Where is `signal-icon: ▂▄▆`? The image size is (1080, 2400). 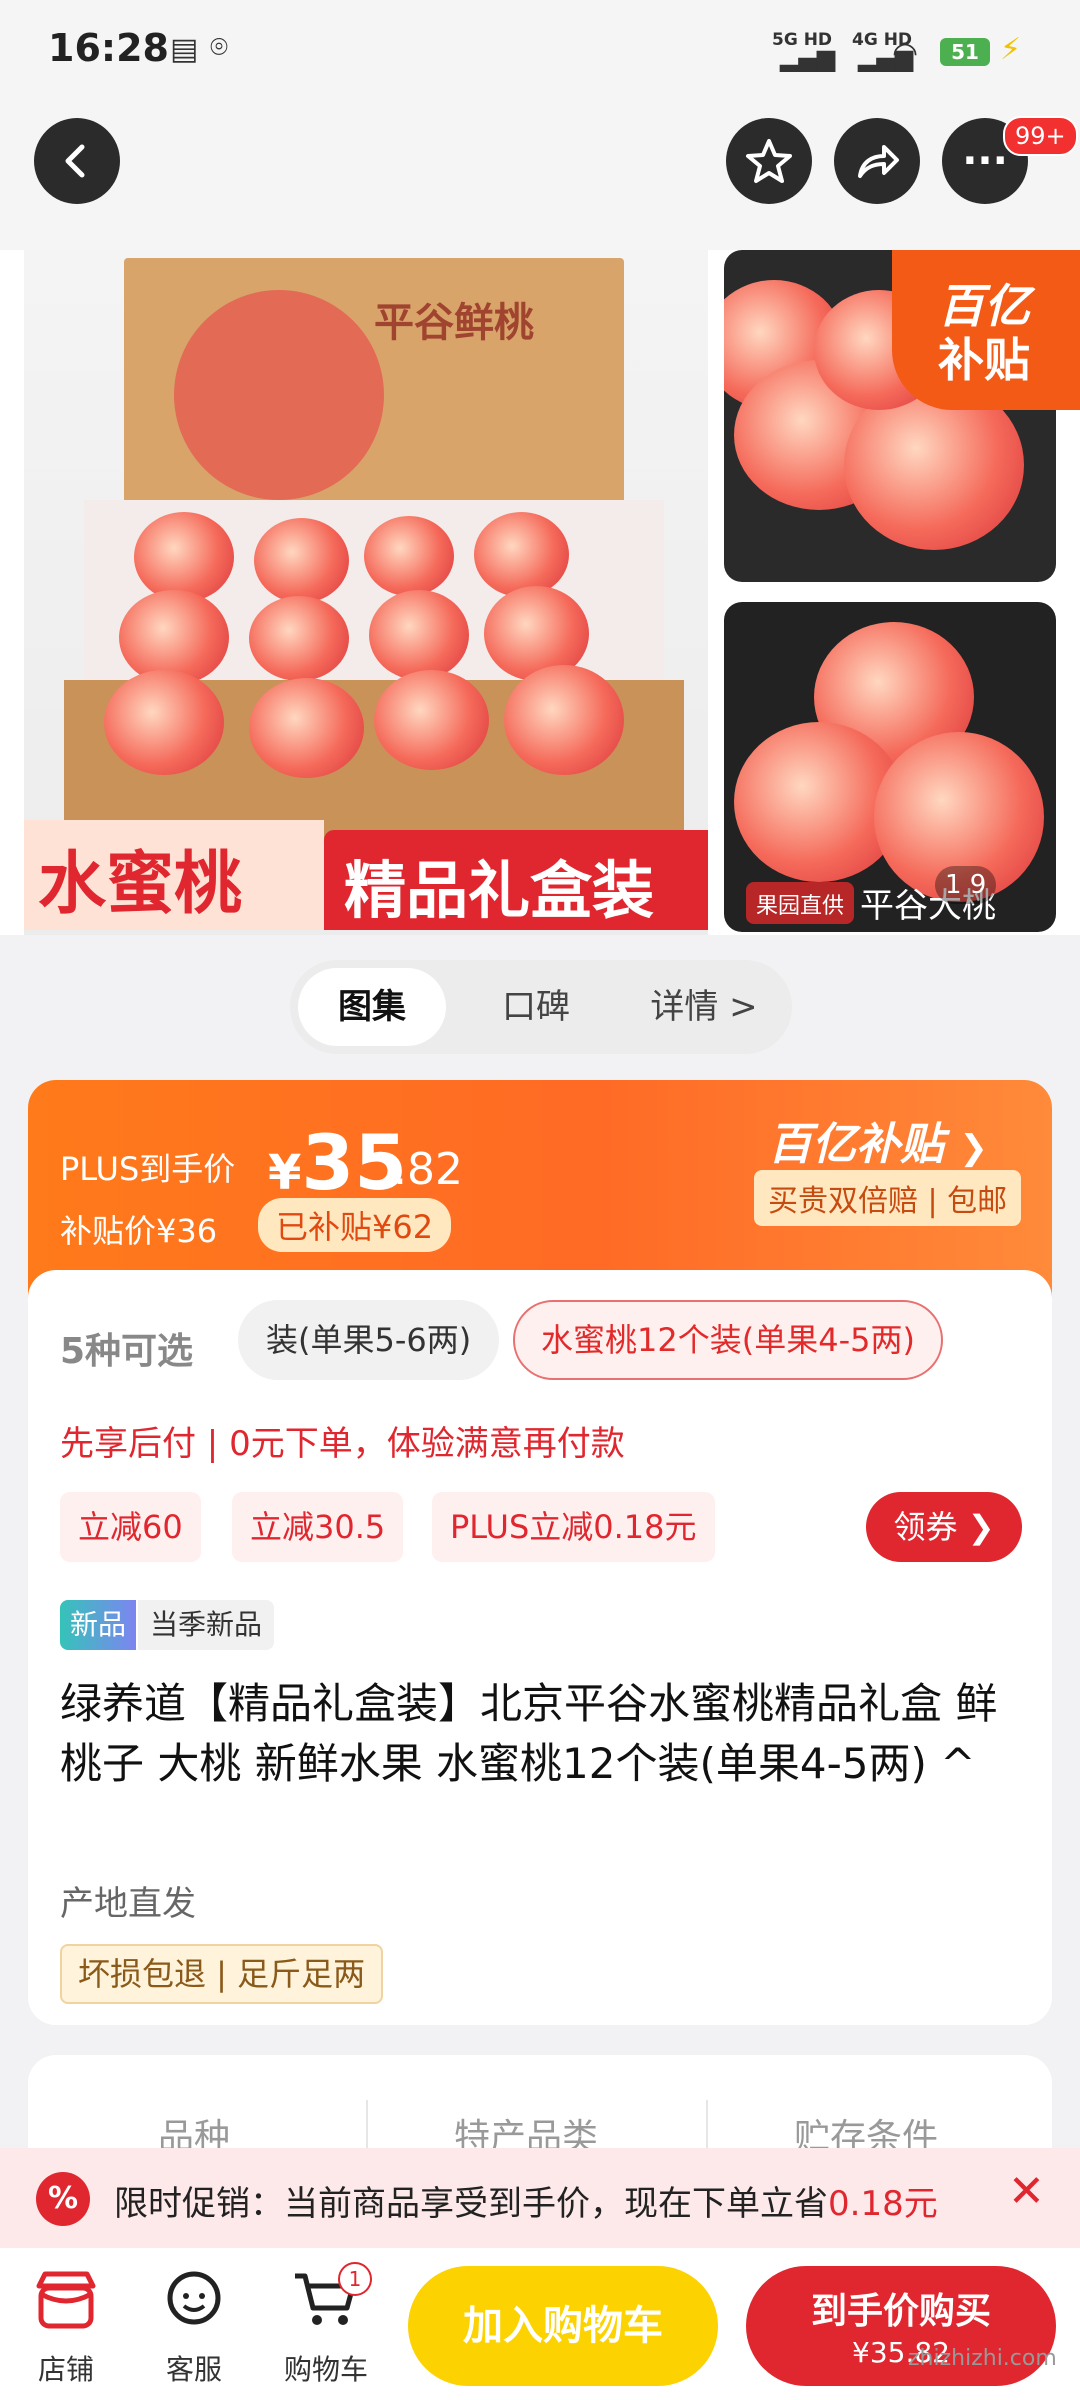
signal-icon: ▂▄▆ is located at coordinates (808, 58).